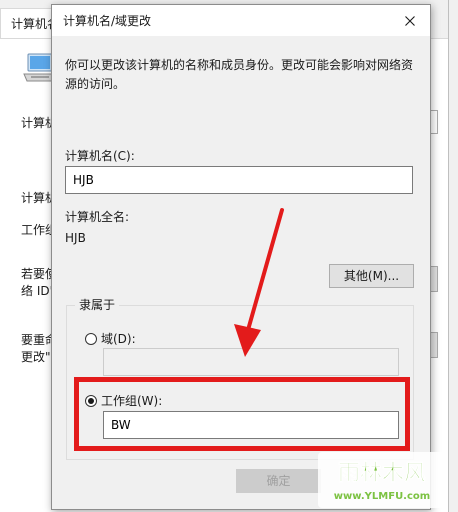  I want to click on workgroup-radio: 工作组(W):, so click(123, 400).